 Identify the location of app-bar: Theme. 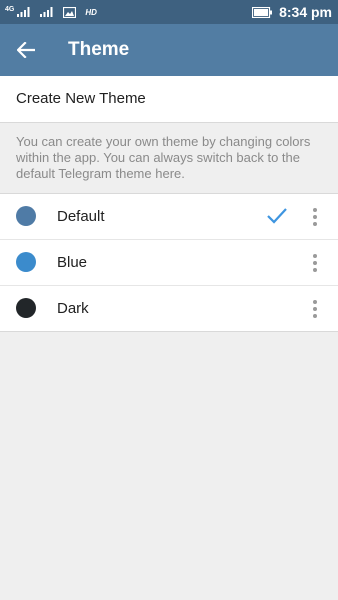
(169, 50).